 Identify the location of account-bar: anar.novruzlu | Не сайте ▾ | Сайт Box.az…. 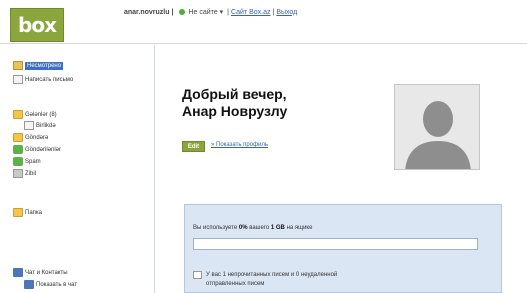
(210, 12).